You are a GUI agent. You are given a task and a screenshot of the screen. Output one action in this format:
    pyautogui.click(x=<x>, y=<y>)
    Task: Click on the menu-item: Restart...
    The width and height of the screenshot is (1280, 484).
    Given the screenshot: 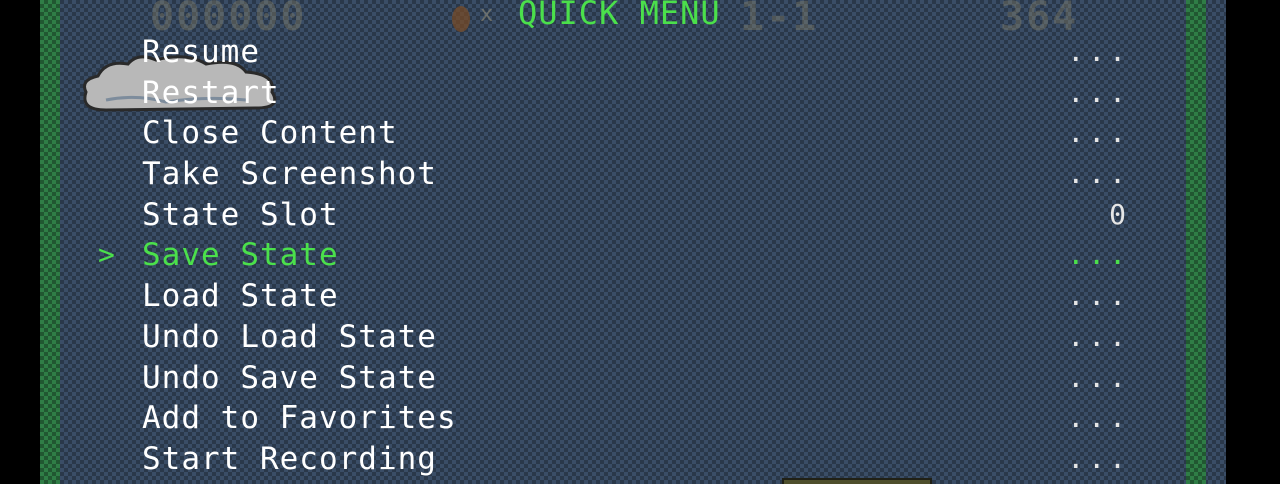 What is the action you would take?
    pyautogui.click(x=613, y=93)
    